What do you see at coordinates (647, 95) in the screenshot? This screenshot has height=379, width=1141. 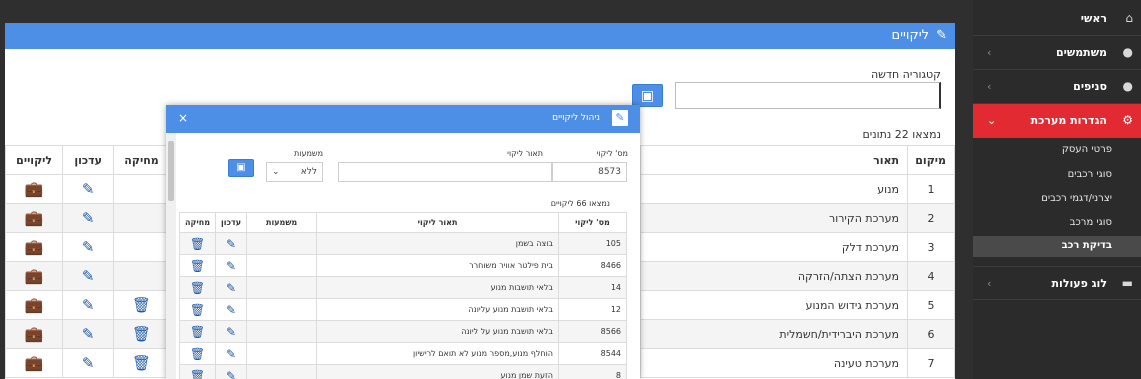 I see `save-category-button: ▣` at bounding box center [647, 95].